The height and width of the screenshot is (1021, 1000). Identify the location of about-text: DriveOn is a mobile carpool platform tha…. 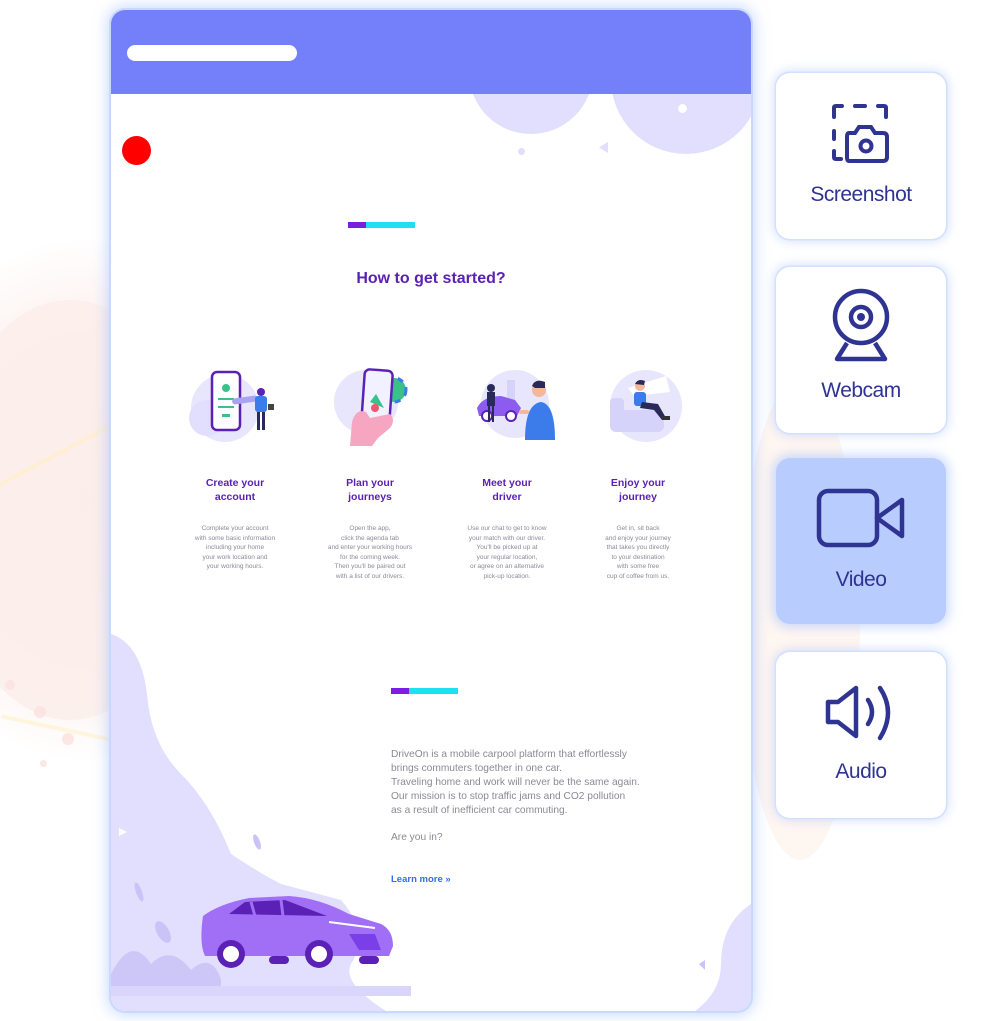
(515, 782).